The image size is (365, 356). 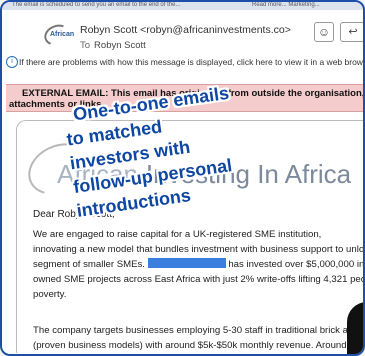 I want to click on brand-logo: African Investing In Africa, so click(x=204, y=174).